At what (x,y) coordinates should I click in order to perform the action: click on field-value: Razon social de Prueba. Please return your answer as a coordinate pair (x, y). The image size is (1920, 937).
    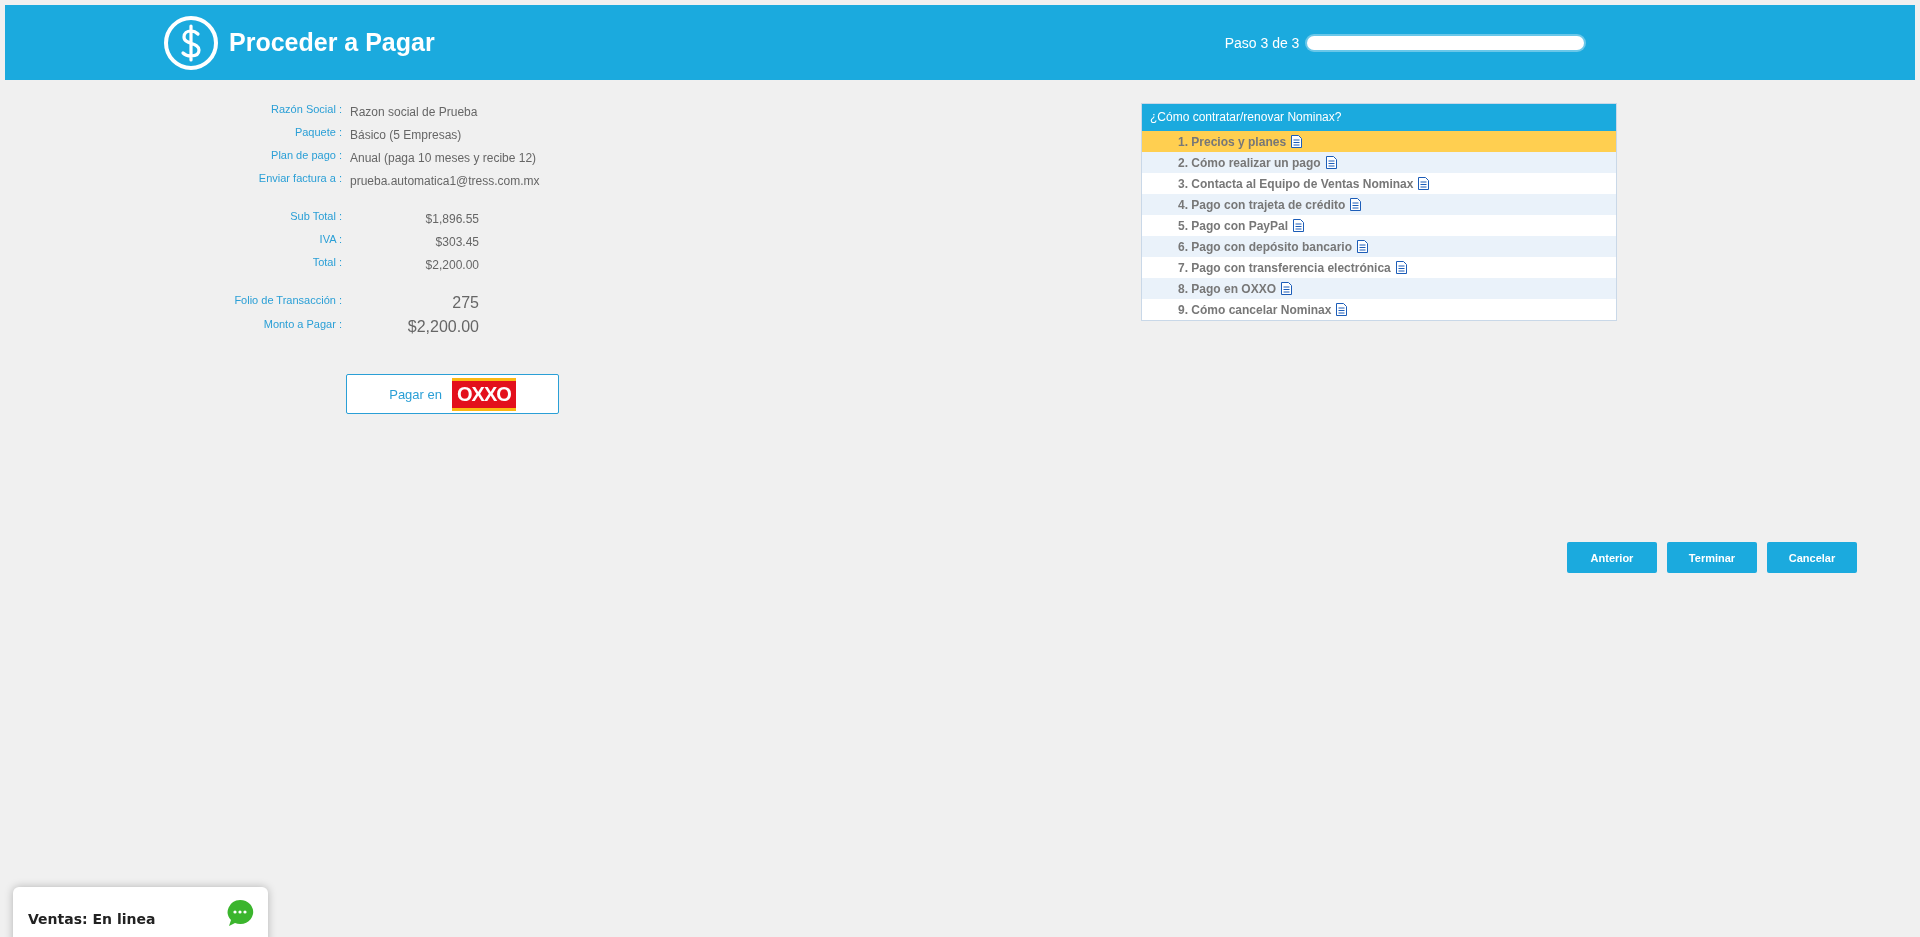
    Looking at the image, I should click on (414, 112).